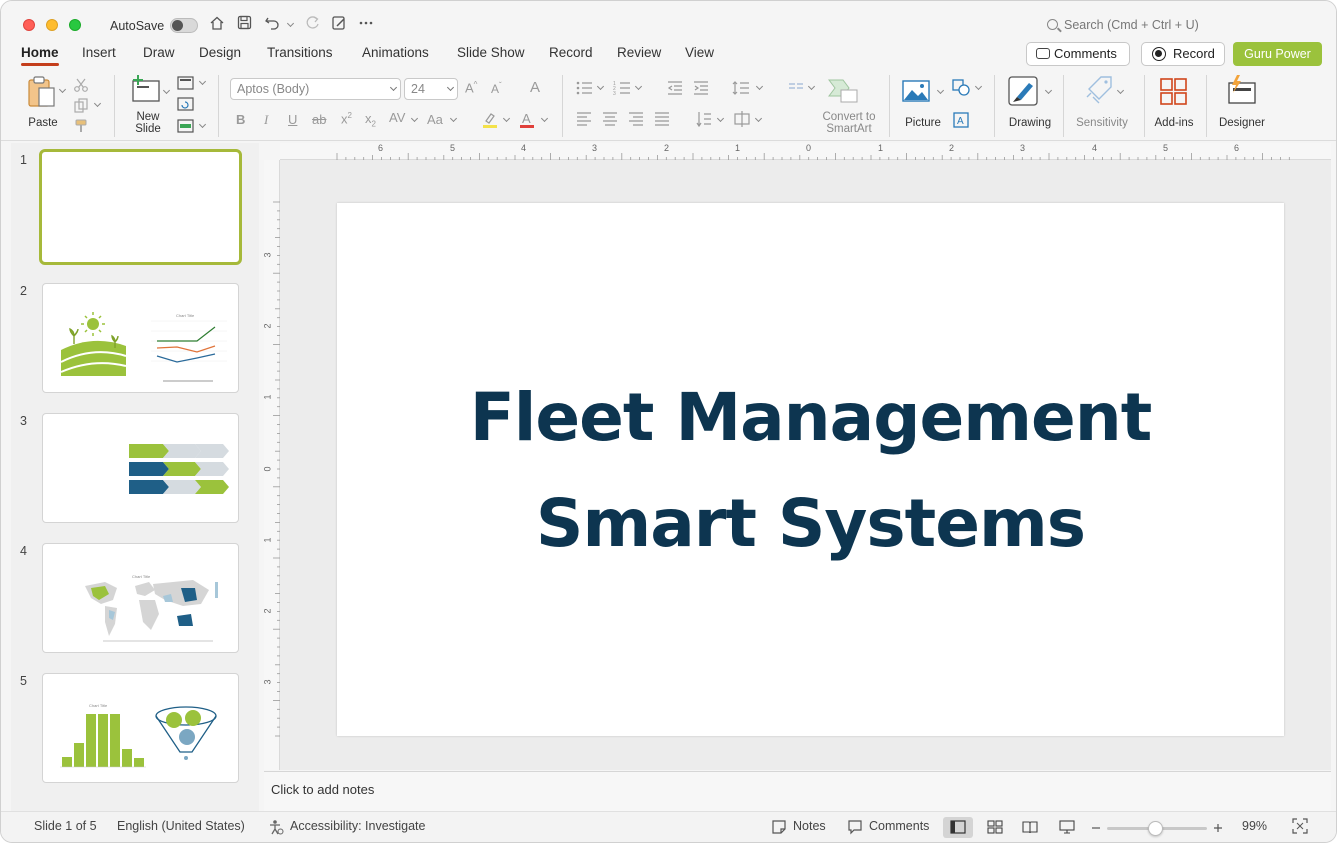 Image resolution: width=1337 pixels, height=843 pixels. I want to click on guru-power-button: Guru Power, so click(1277, 54).